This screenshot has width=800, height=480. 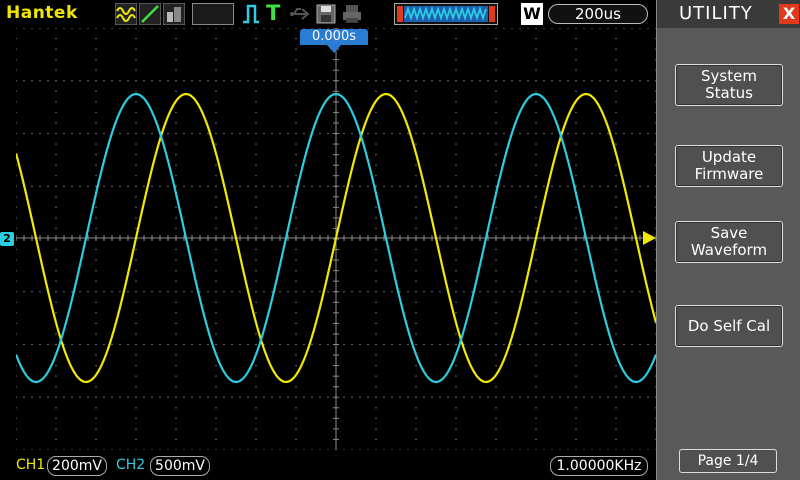 I want to click on system-status-button: System Status, so click(x=729, y=85).